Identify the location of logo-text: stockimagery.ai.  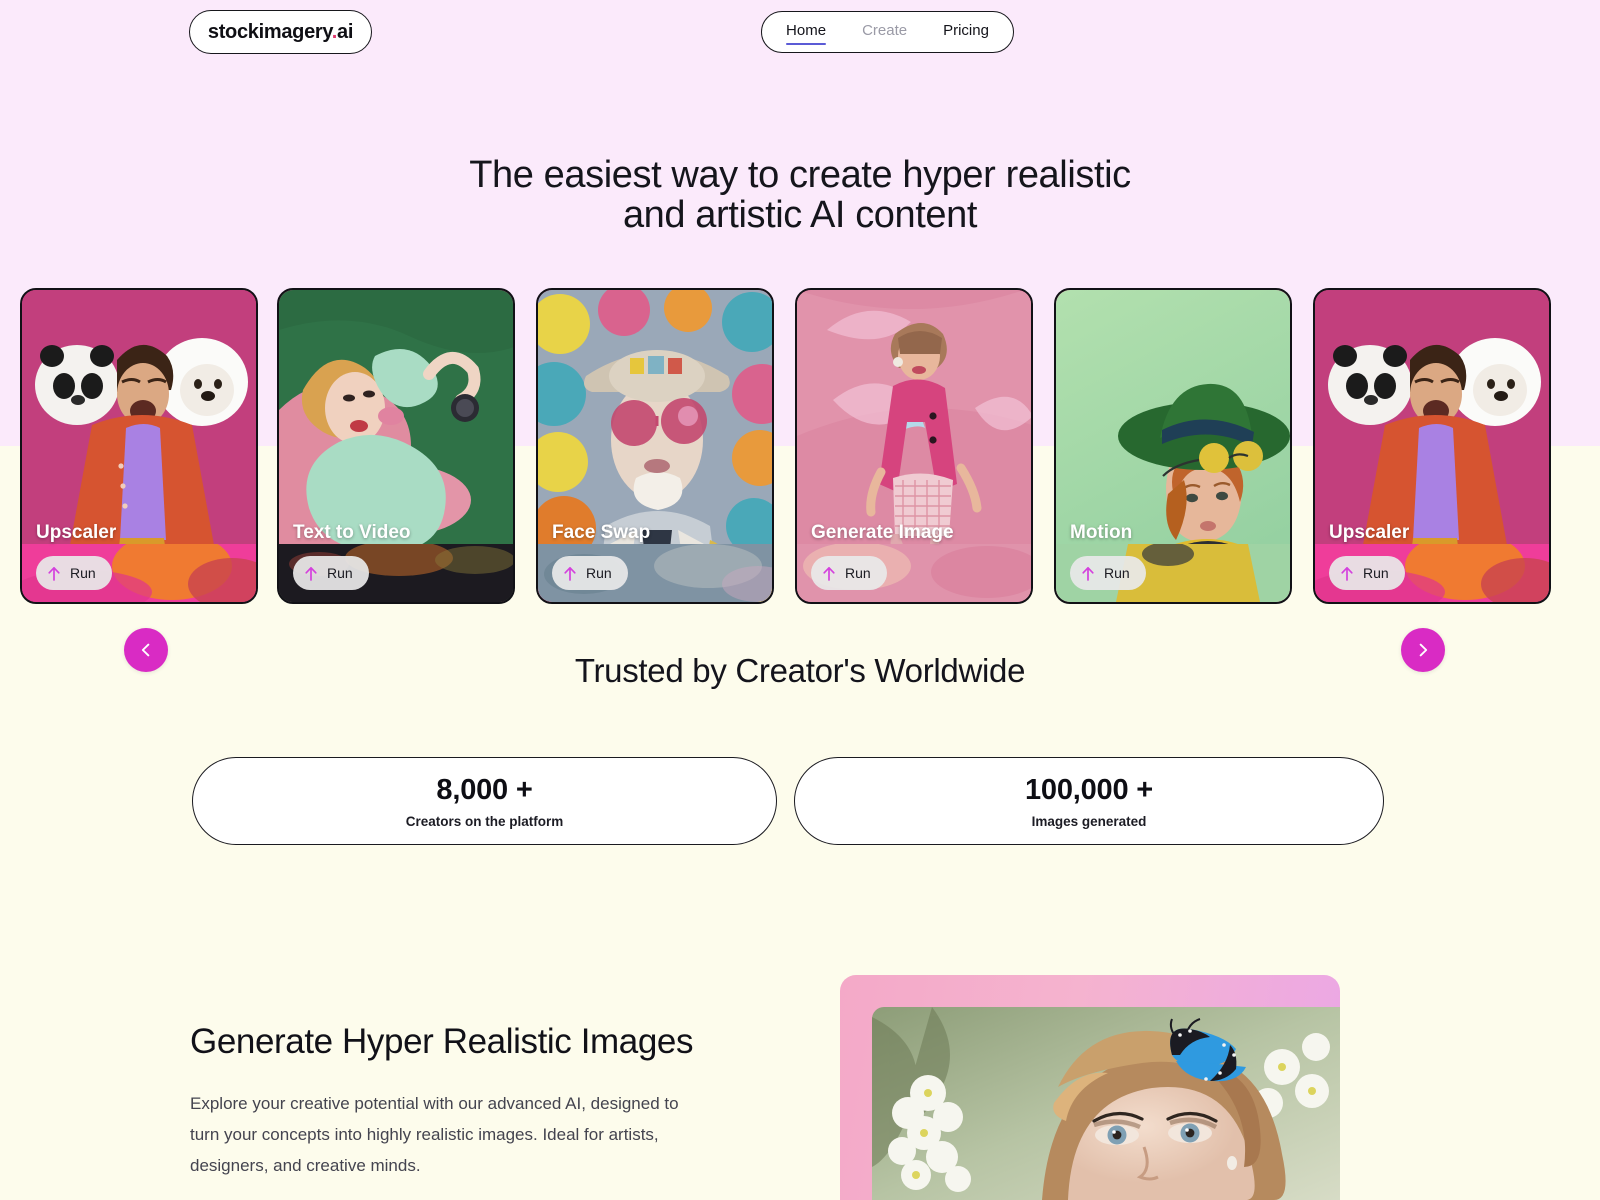
(280, 32).